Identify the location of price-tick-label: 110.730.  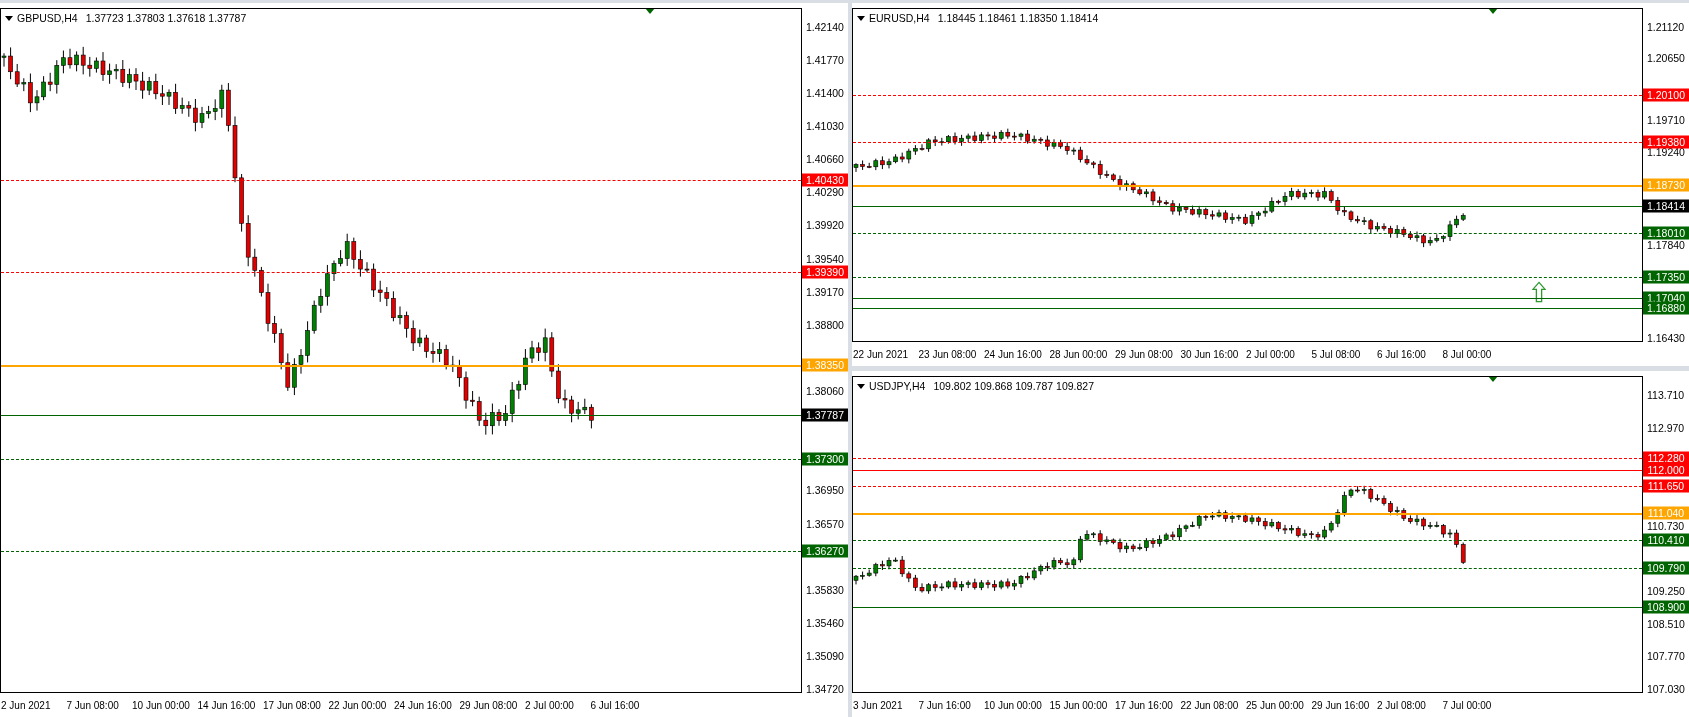
(1666, 526).